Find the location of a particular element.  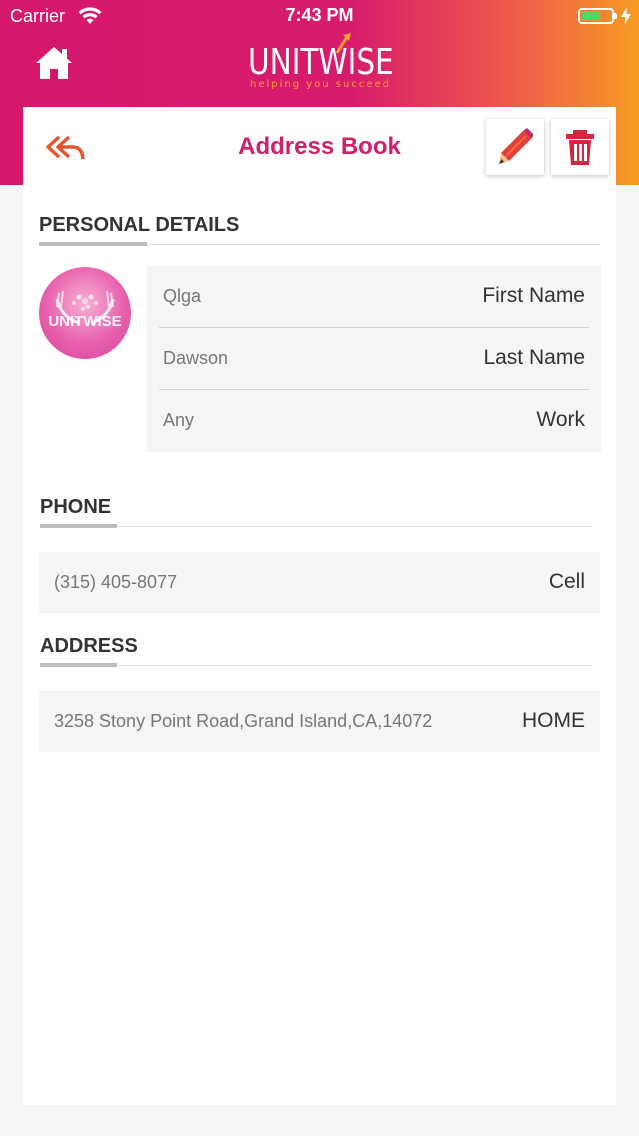

unitwise-logo: UNITWISE helping you succeed is located at coordinates (320, 62).